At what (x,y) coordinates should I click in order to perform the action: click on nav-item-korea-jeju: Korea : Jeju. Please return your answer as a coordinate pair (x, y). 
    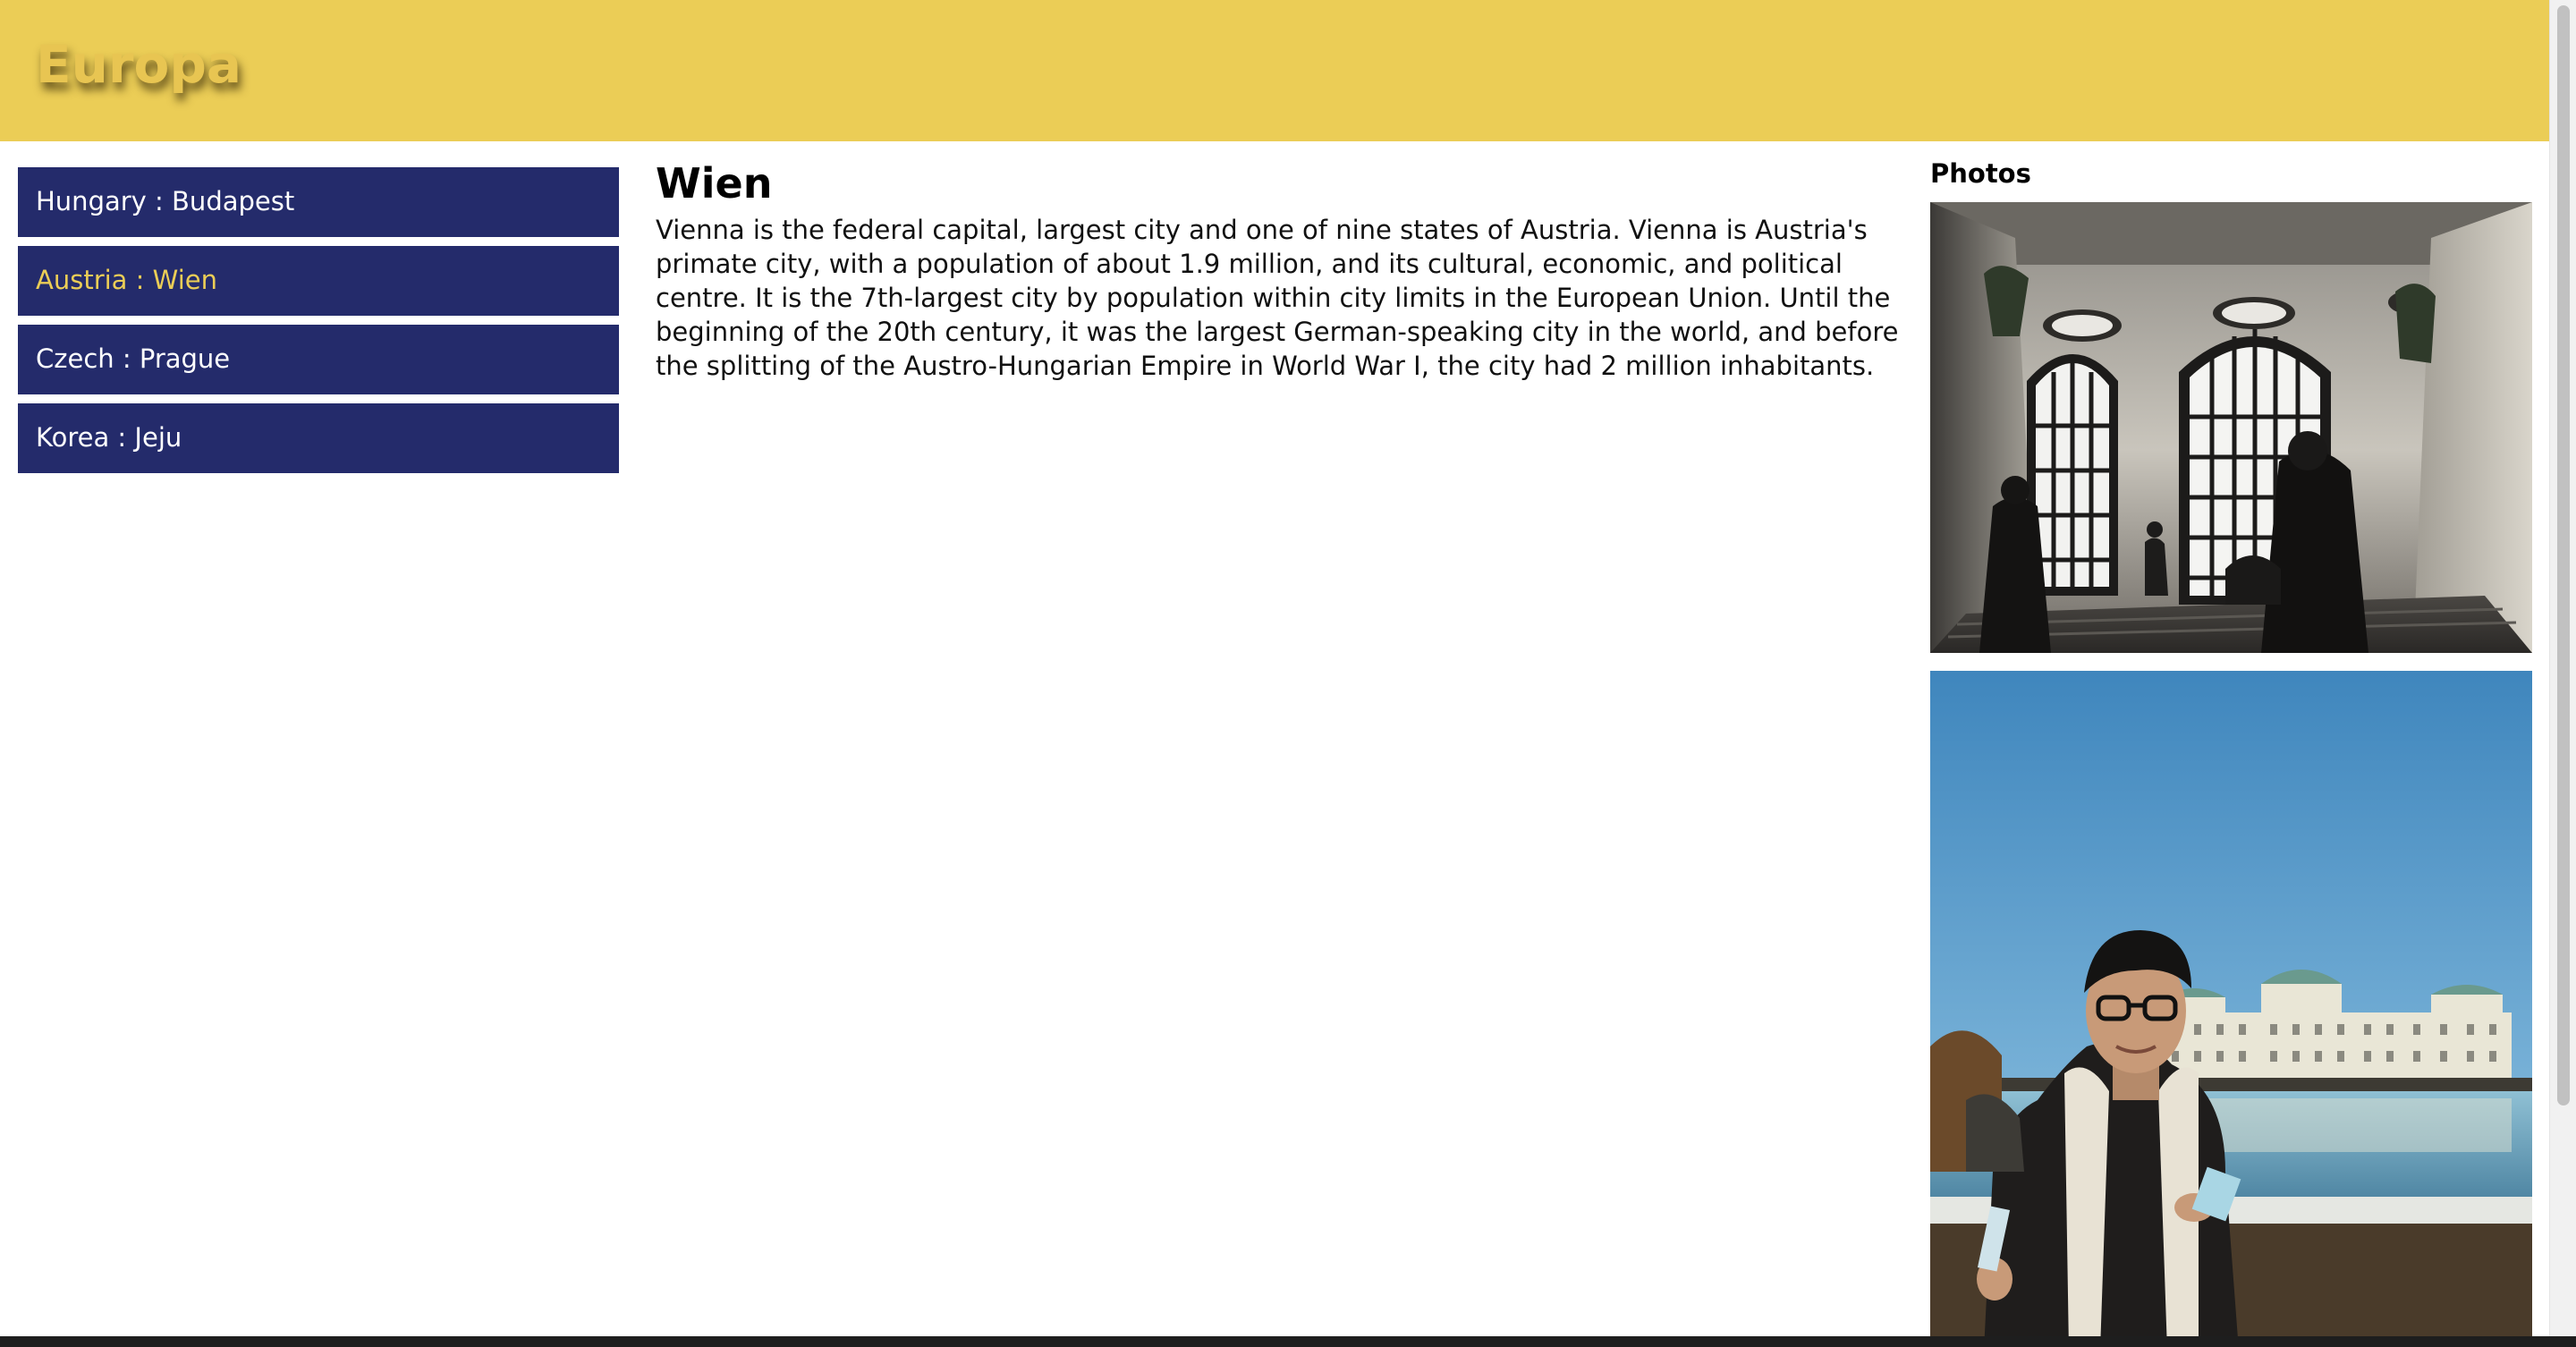
    Looking at the image, I should click on (318, 438).